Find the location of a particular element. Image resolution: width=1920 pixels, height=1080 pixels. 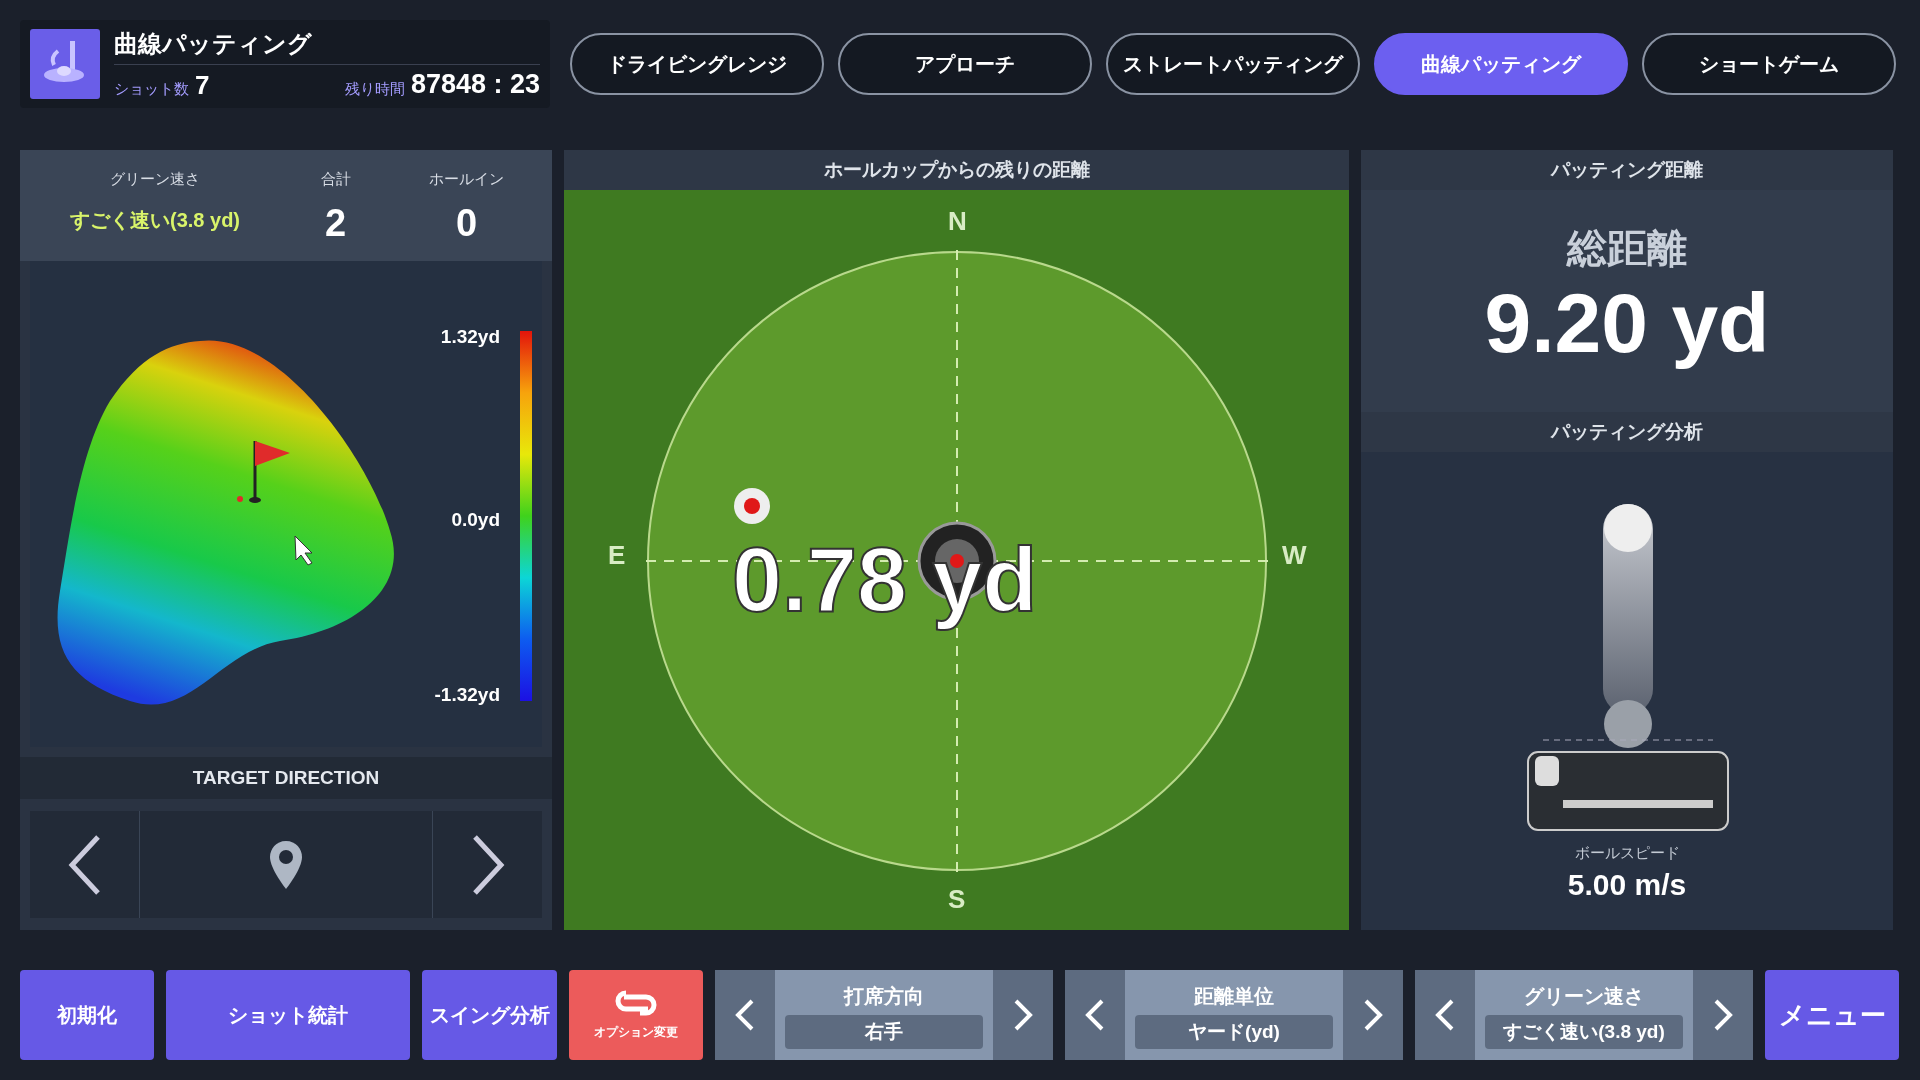

hole-distance-title: ホールカップからの残りの距離 is located at coordinates (956, 170).